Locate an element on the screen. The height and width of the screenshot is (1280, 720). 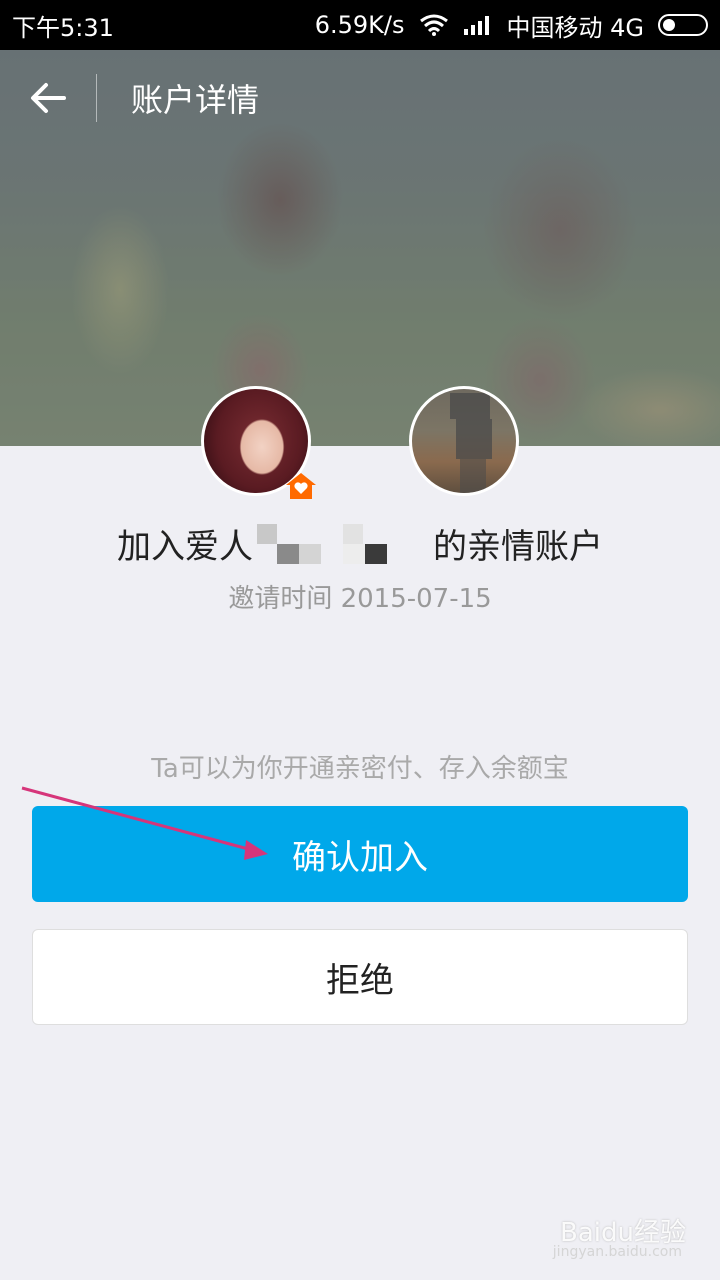
feature-hint: Ta可以为你开通亲密付、存入余额宝 is located at coordinates (360, 769).